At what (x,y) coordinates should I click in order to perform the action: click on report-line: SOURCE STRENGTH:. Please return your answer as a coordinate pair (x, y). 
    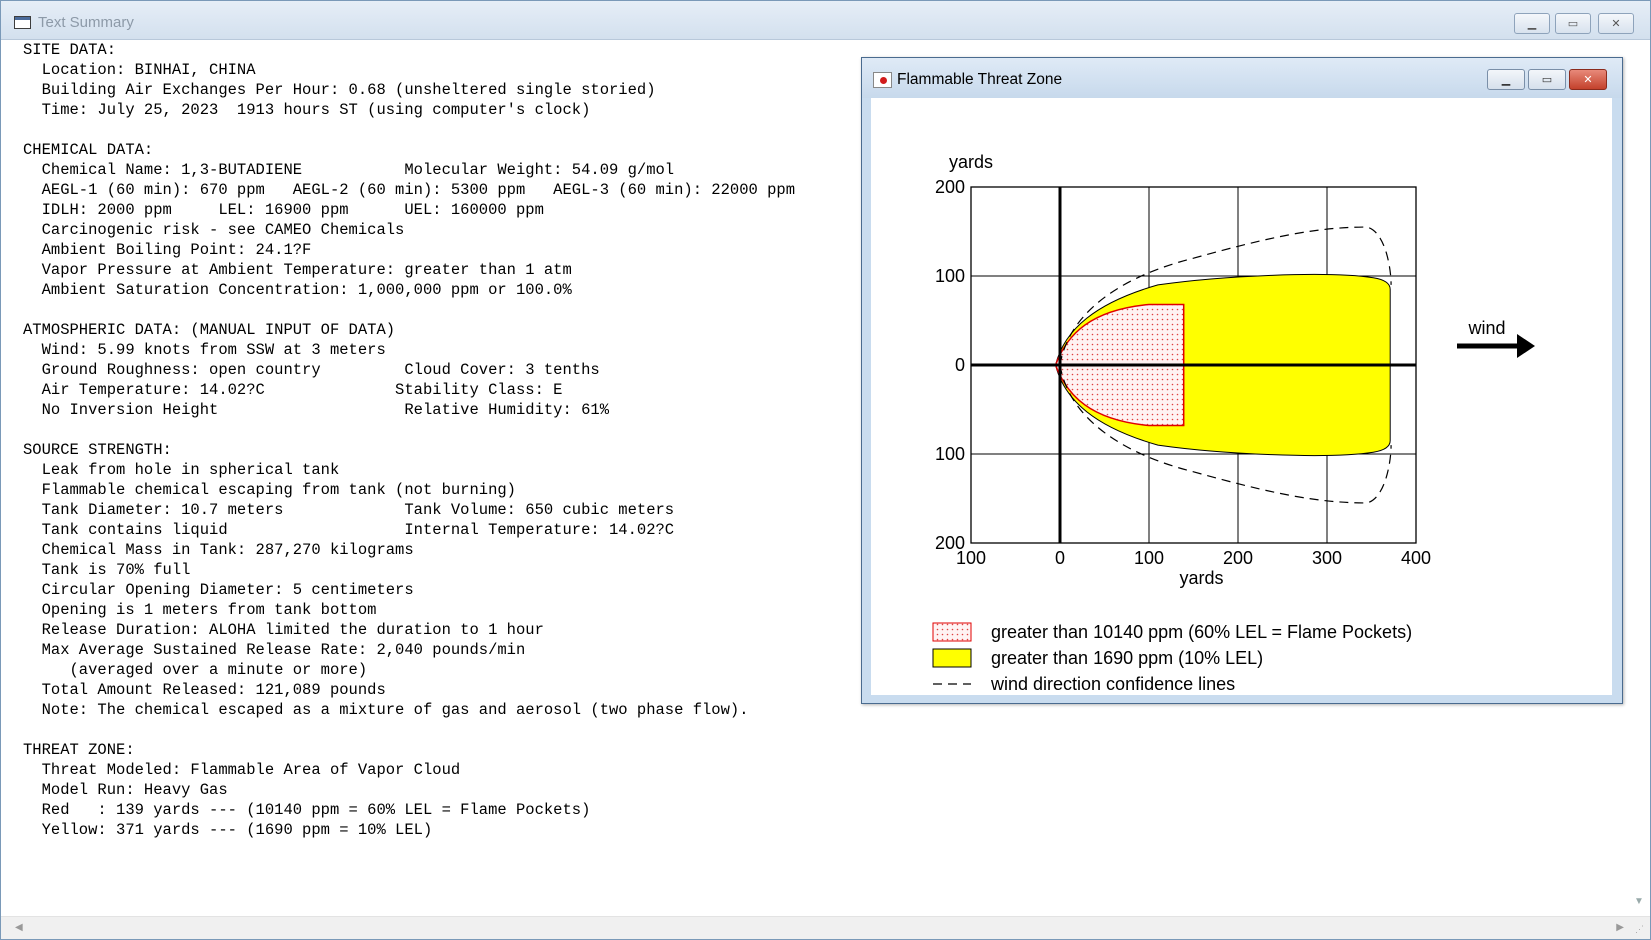
    Looking at the image, I should click on (97, 450).